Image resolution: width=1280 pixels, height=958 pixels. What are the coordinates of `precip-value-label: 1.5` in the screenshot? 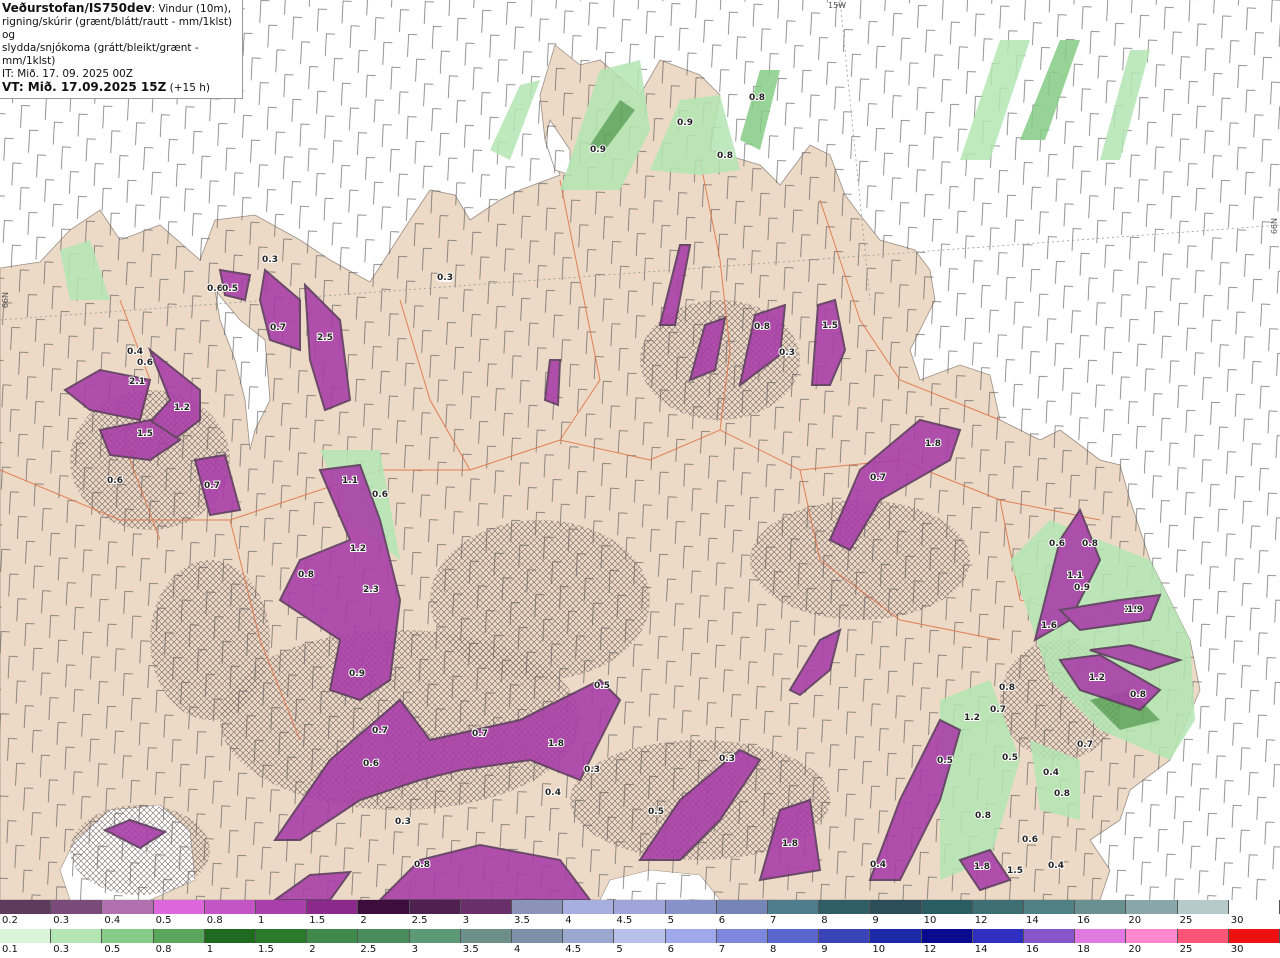 It's located at (145, 434).